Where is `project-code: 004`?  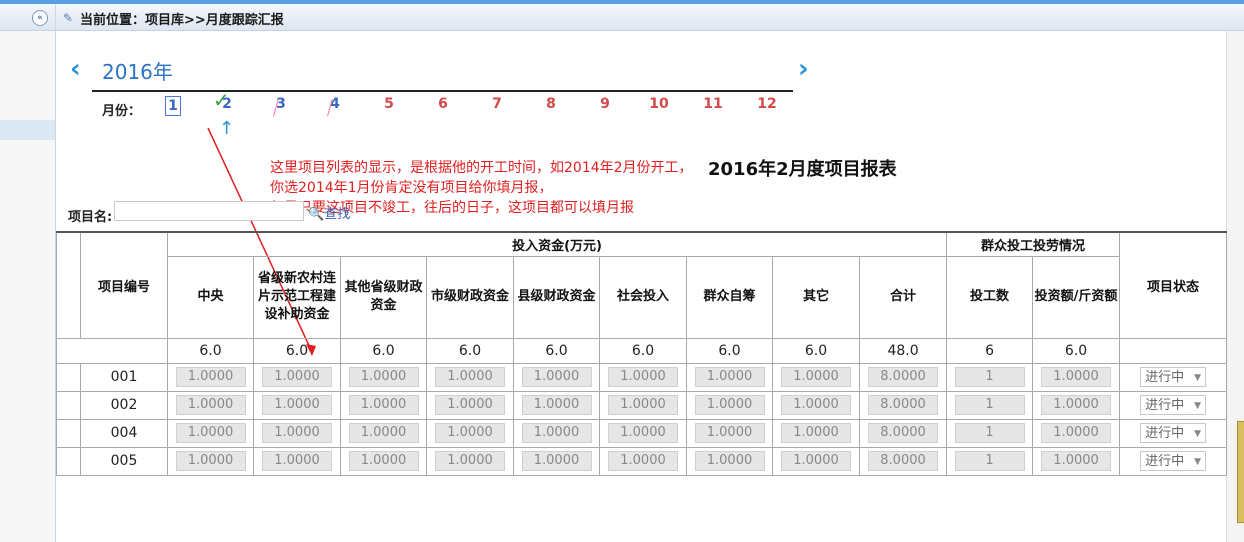
project-code: 004 is located at coordinates (124, 433).